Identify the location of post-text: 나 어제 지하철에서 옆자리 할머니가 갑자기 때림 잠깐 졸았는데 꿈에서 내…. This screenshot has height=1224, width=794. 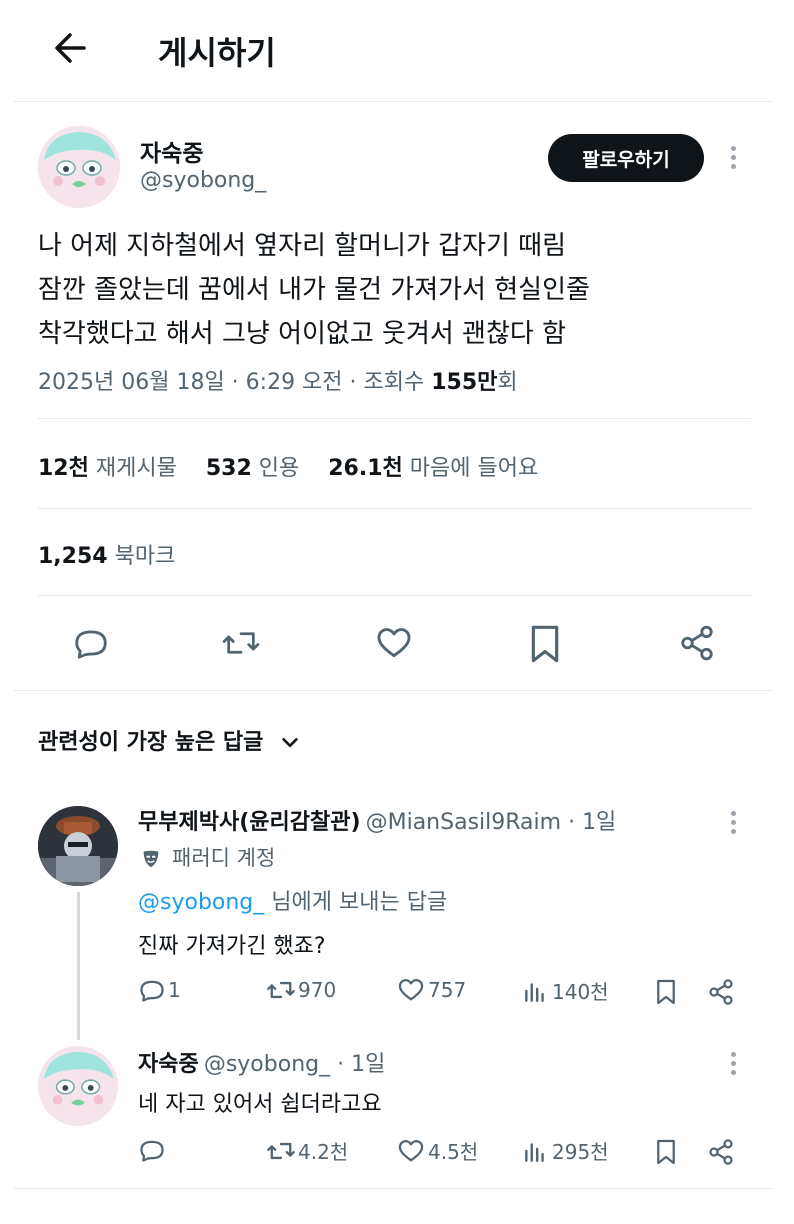
(403, 290).